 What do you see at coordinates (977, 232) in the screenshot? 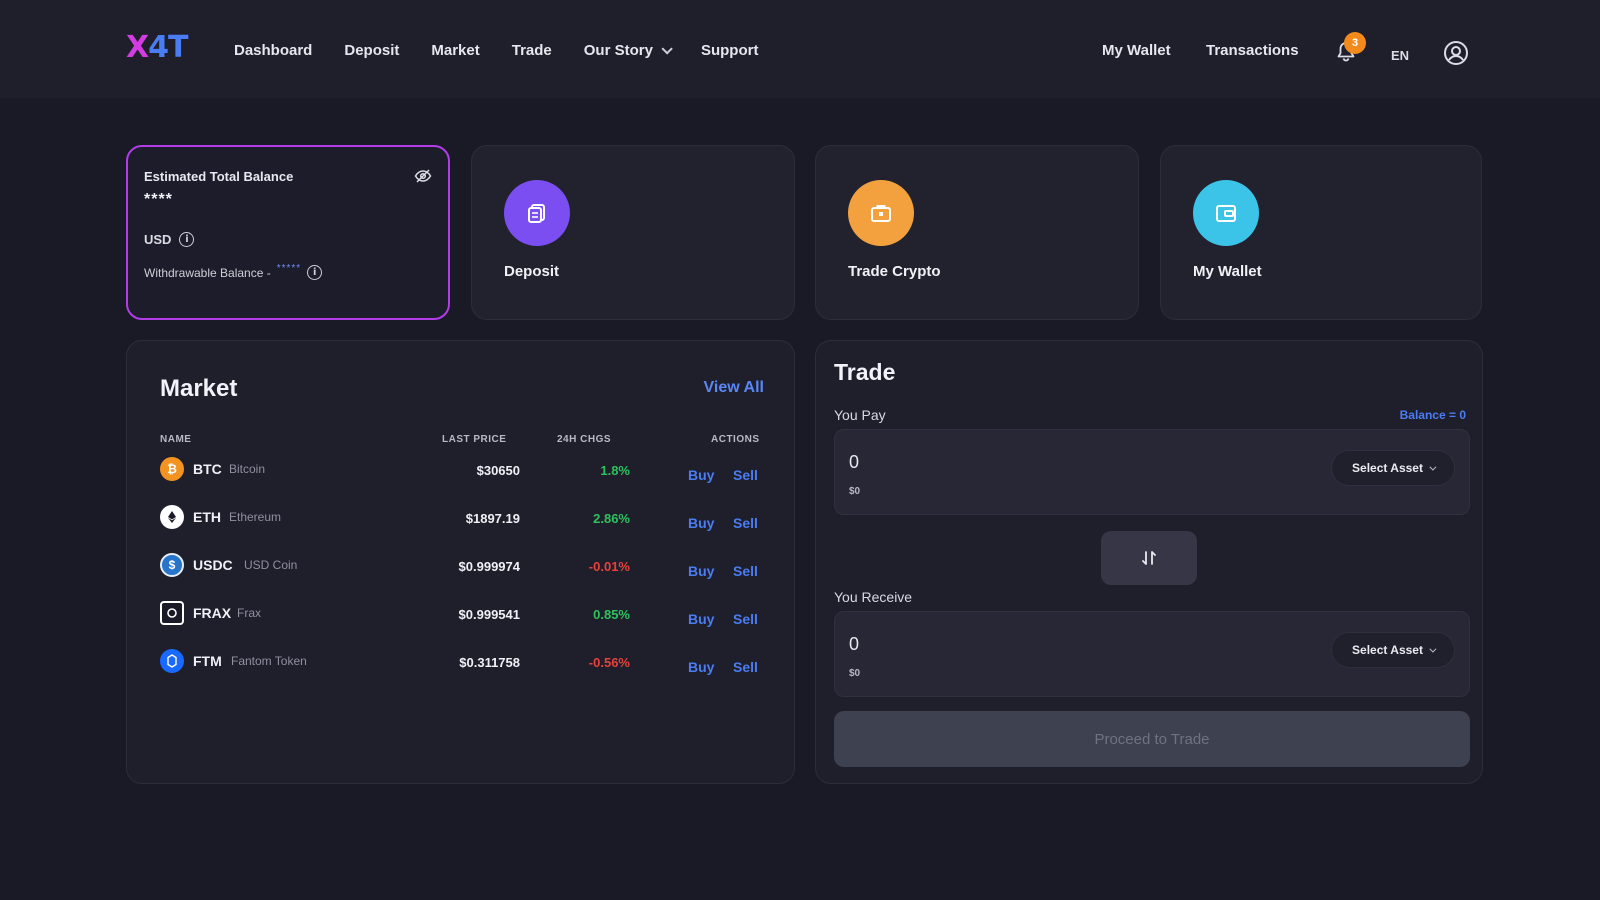
I see `trade-crypto-card: Trade Crypto` at bounding box center [977, 232].